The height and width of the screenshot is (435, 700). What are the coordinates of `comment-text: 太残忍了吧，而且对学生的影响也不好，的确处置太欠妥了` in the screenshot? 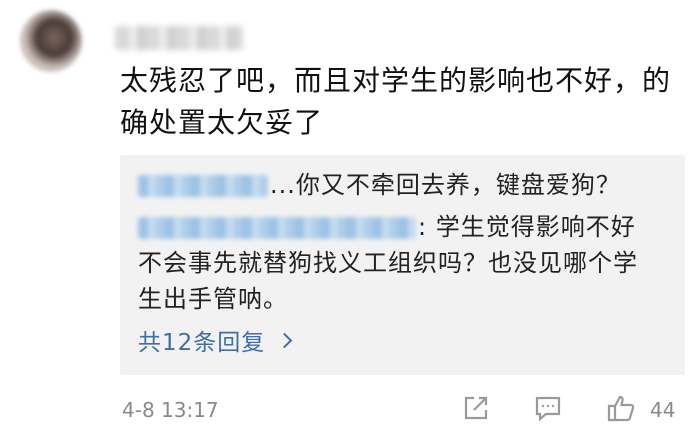 It's located at (396, 101).